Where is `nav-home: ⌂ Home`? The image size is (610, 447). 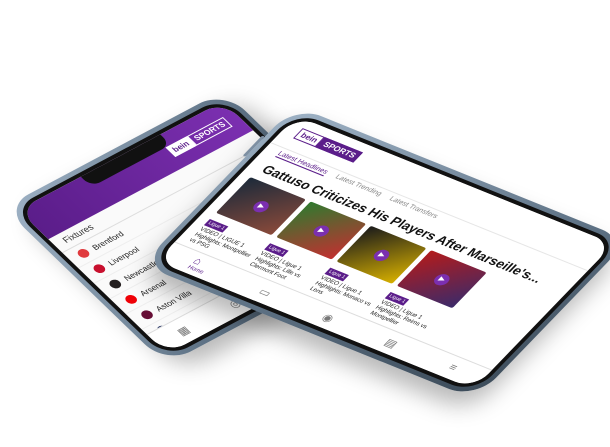 nav-home: ⌂ Home is located at coordinates (199, 266).